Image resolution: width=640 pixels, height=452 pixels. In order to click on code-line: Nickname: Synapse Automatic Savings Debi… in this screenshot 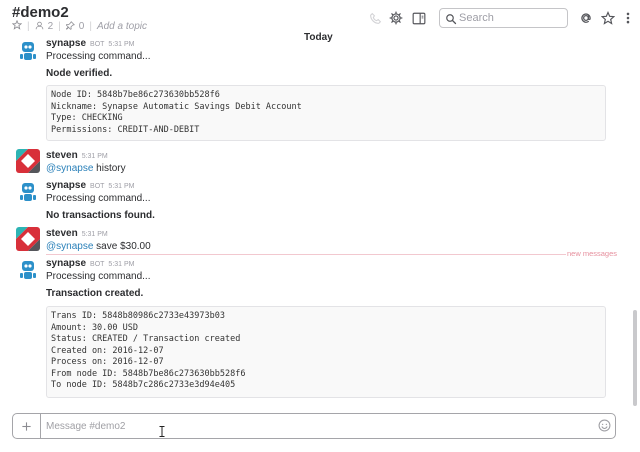, I will do `click(176, 106)`.